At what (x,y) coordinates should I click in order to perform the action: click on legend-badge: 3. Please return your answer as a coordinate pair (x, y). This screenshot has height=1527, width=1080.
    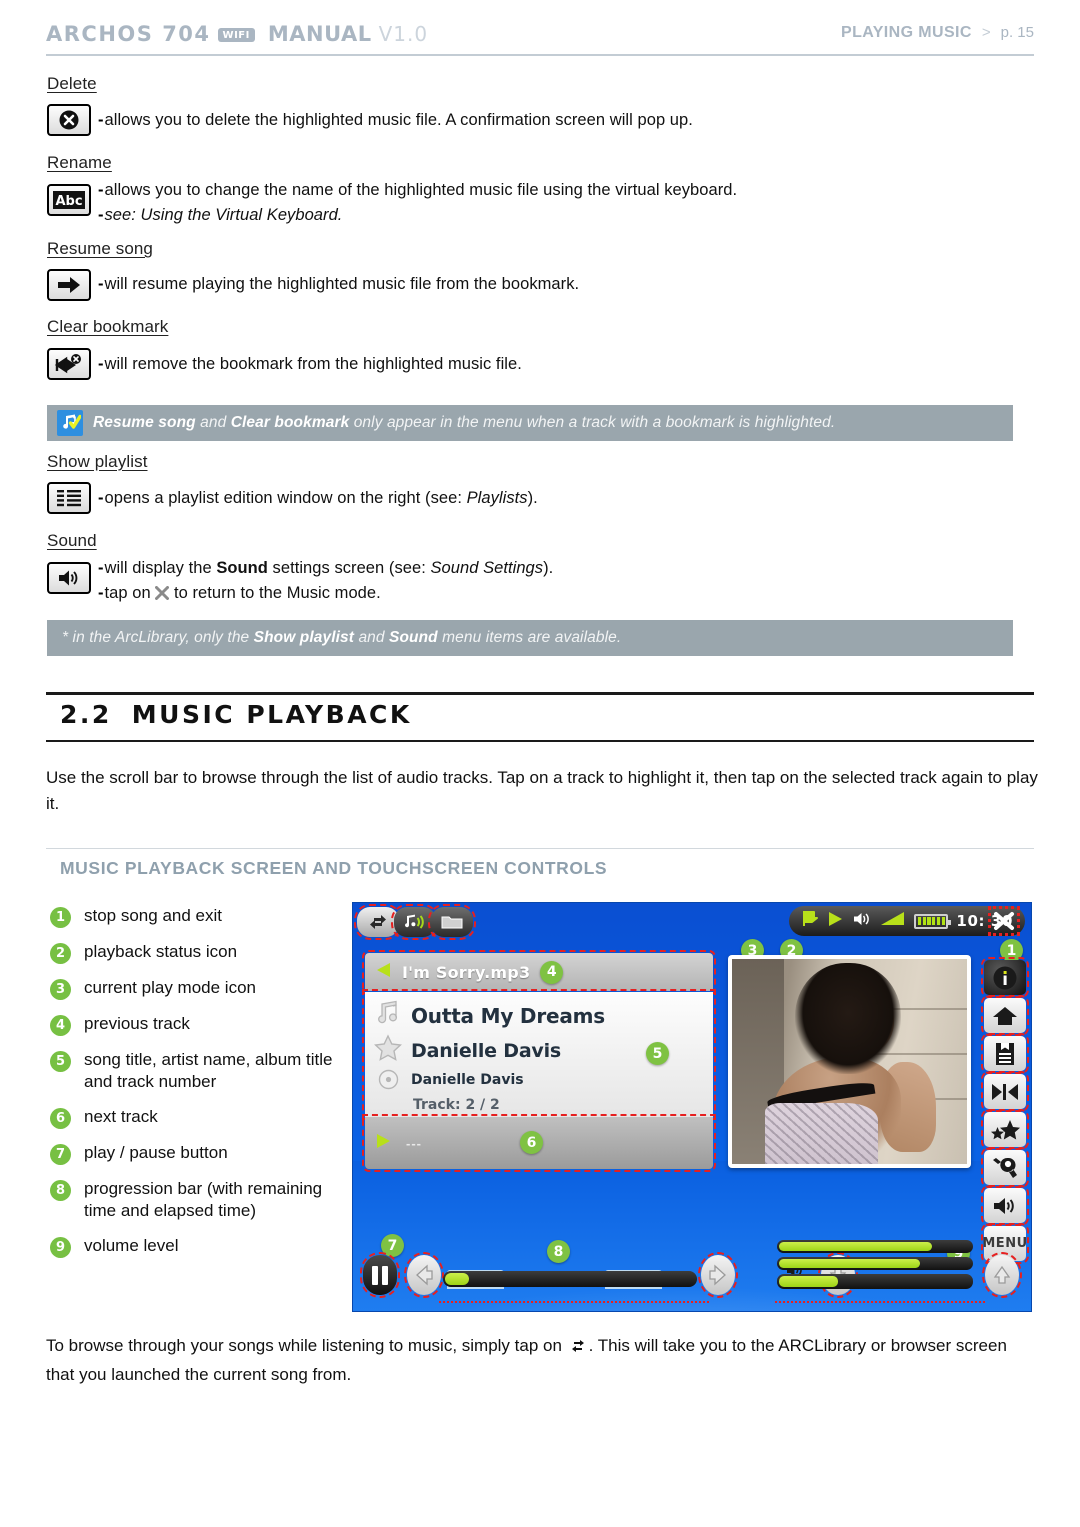
    Looking at the image, I should click on (60, 989).